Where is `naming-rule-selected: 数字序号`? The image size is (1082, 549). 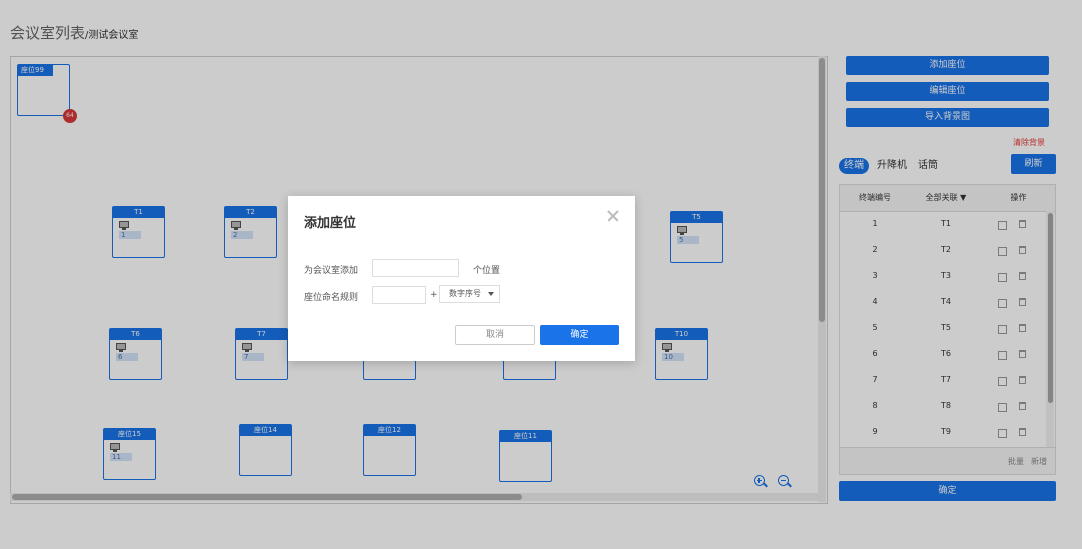
naming-rule-selected: 数字序号 is located at coordinates (465, 293).